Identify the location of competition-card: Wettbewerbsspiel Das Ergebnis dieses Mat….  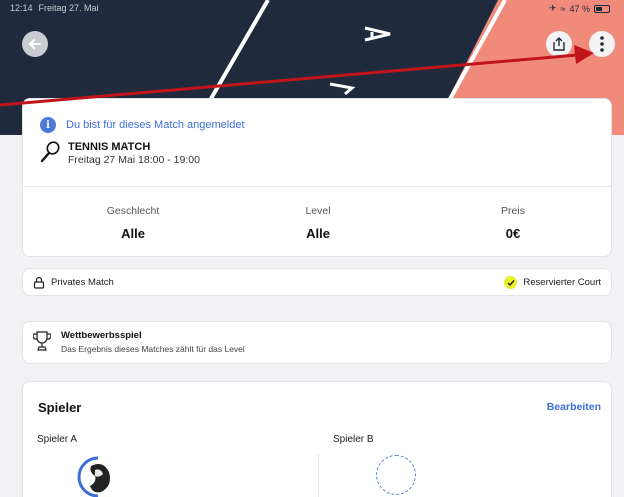
(317, 342).